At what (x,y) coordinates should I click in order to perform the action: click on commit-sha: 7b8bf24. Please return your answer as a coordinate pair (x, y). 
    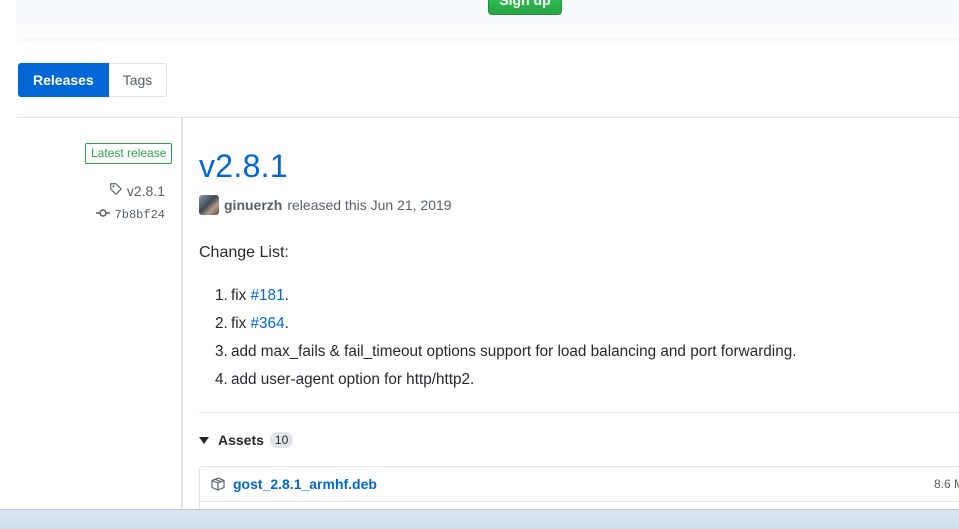
    Looking at the image, I should click on (139, 215).